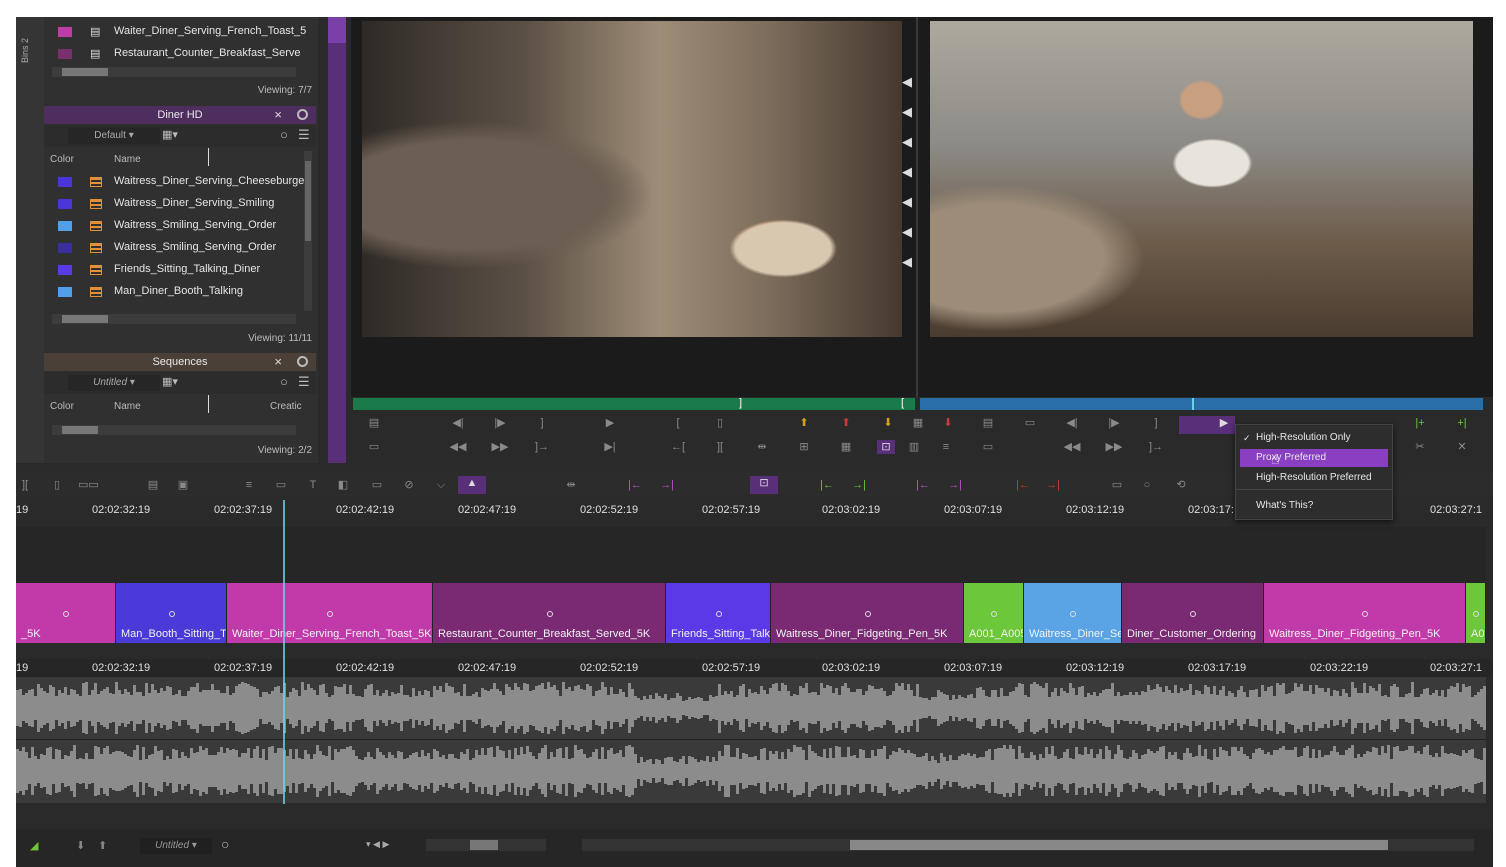  I want to click on trim-icon: ✕, so click(1462, 447).